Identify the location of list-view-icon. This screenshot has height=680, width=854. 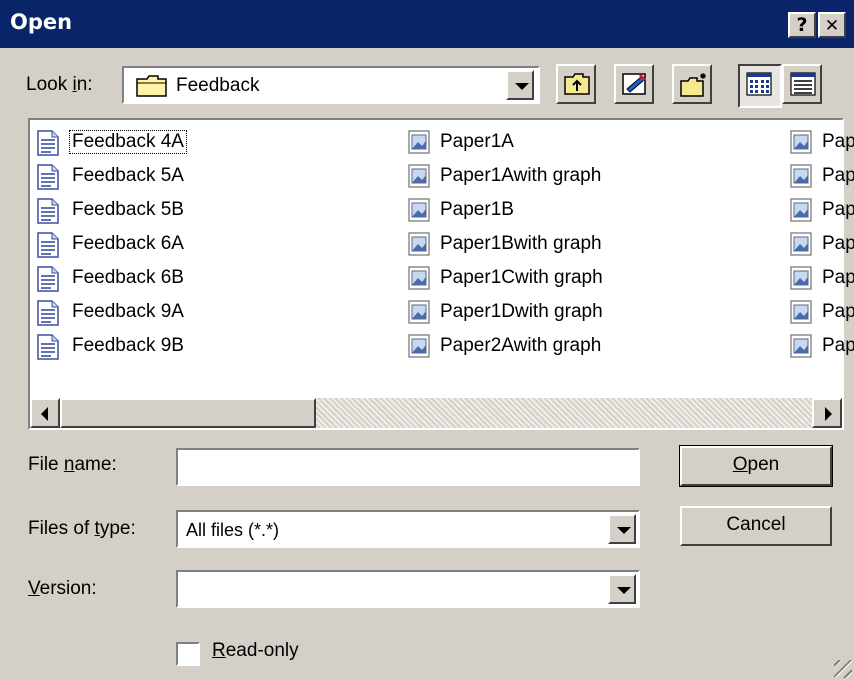
(759, 84).